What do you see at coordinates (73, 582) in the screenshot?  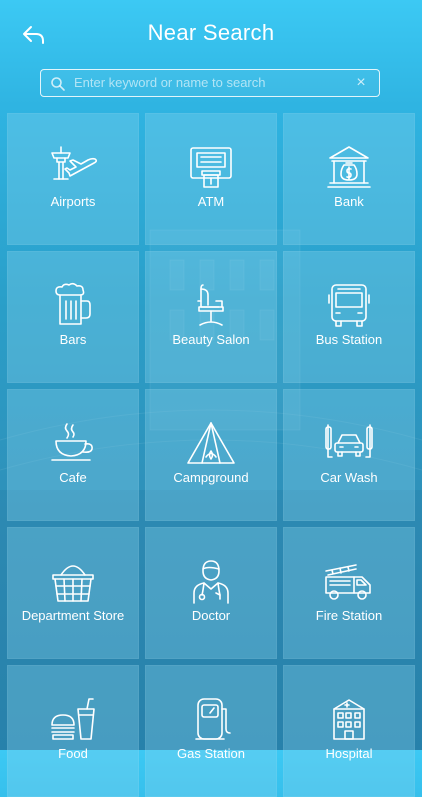 I see `shopping-basket-icon` at bounding box center [73, 582].